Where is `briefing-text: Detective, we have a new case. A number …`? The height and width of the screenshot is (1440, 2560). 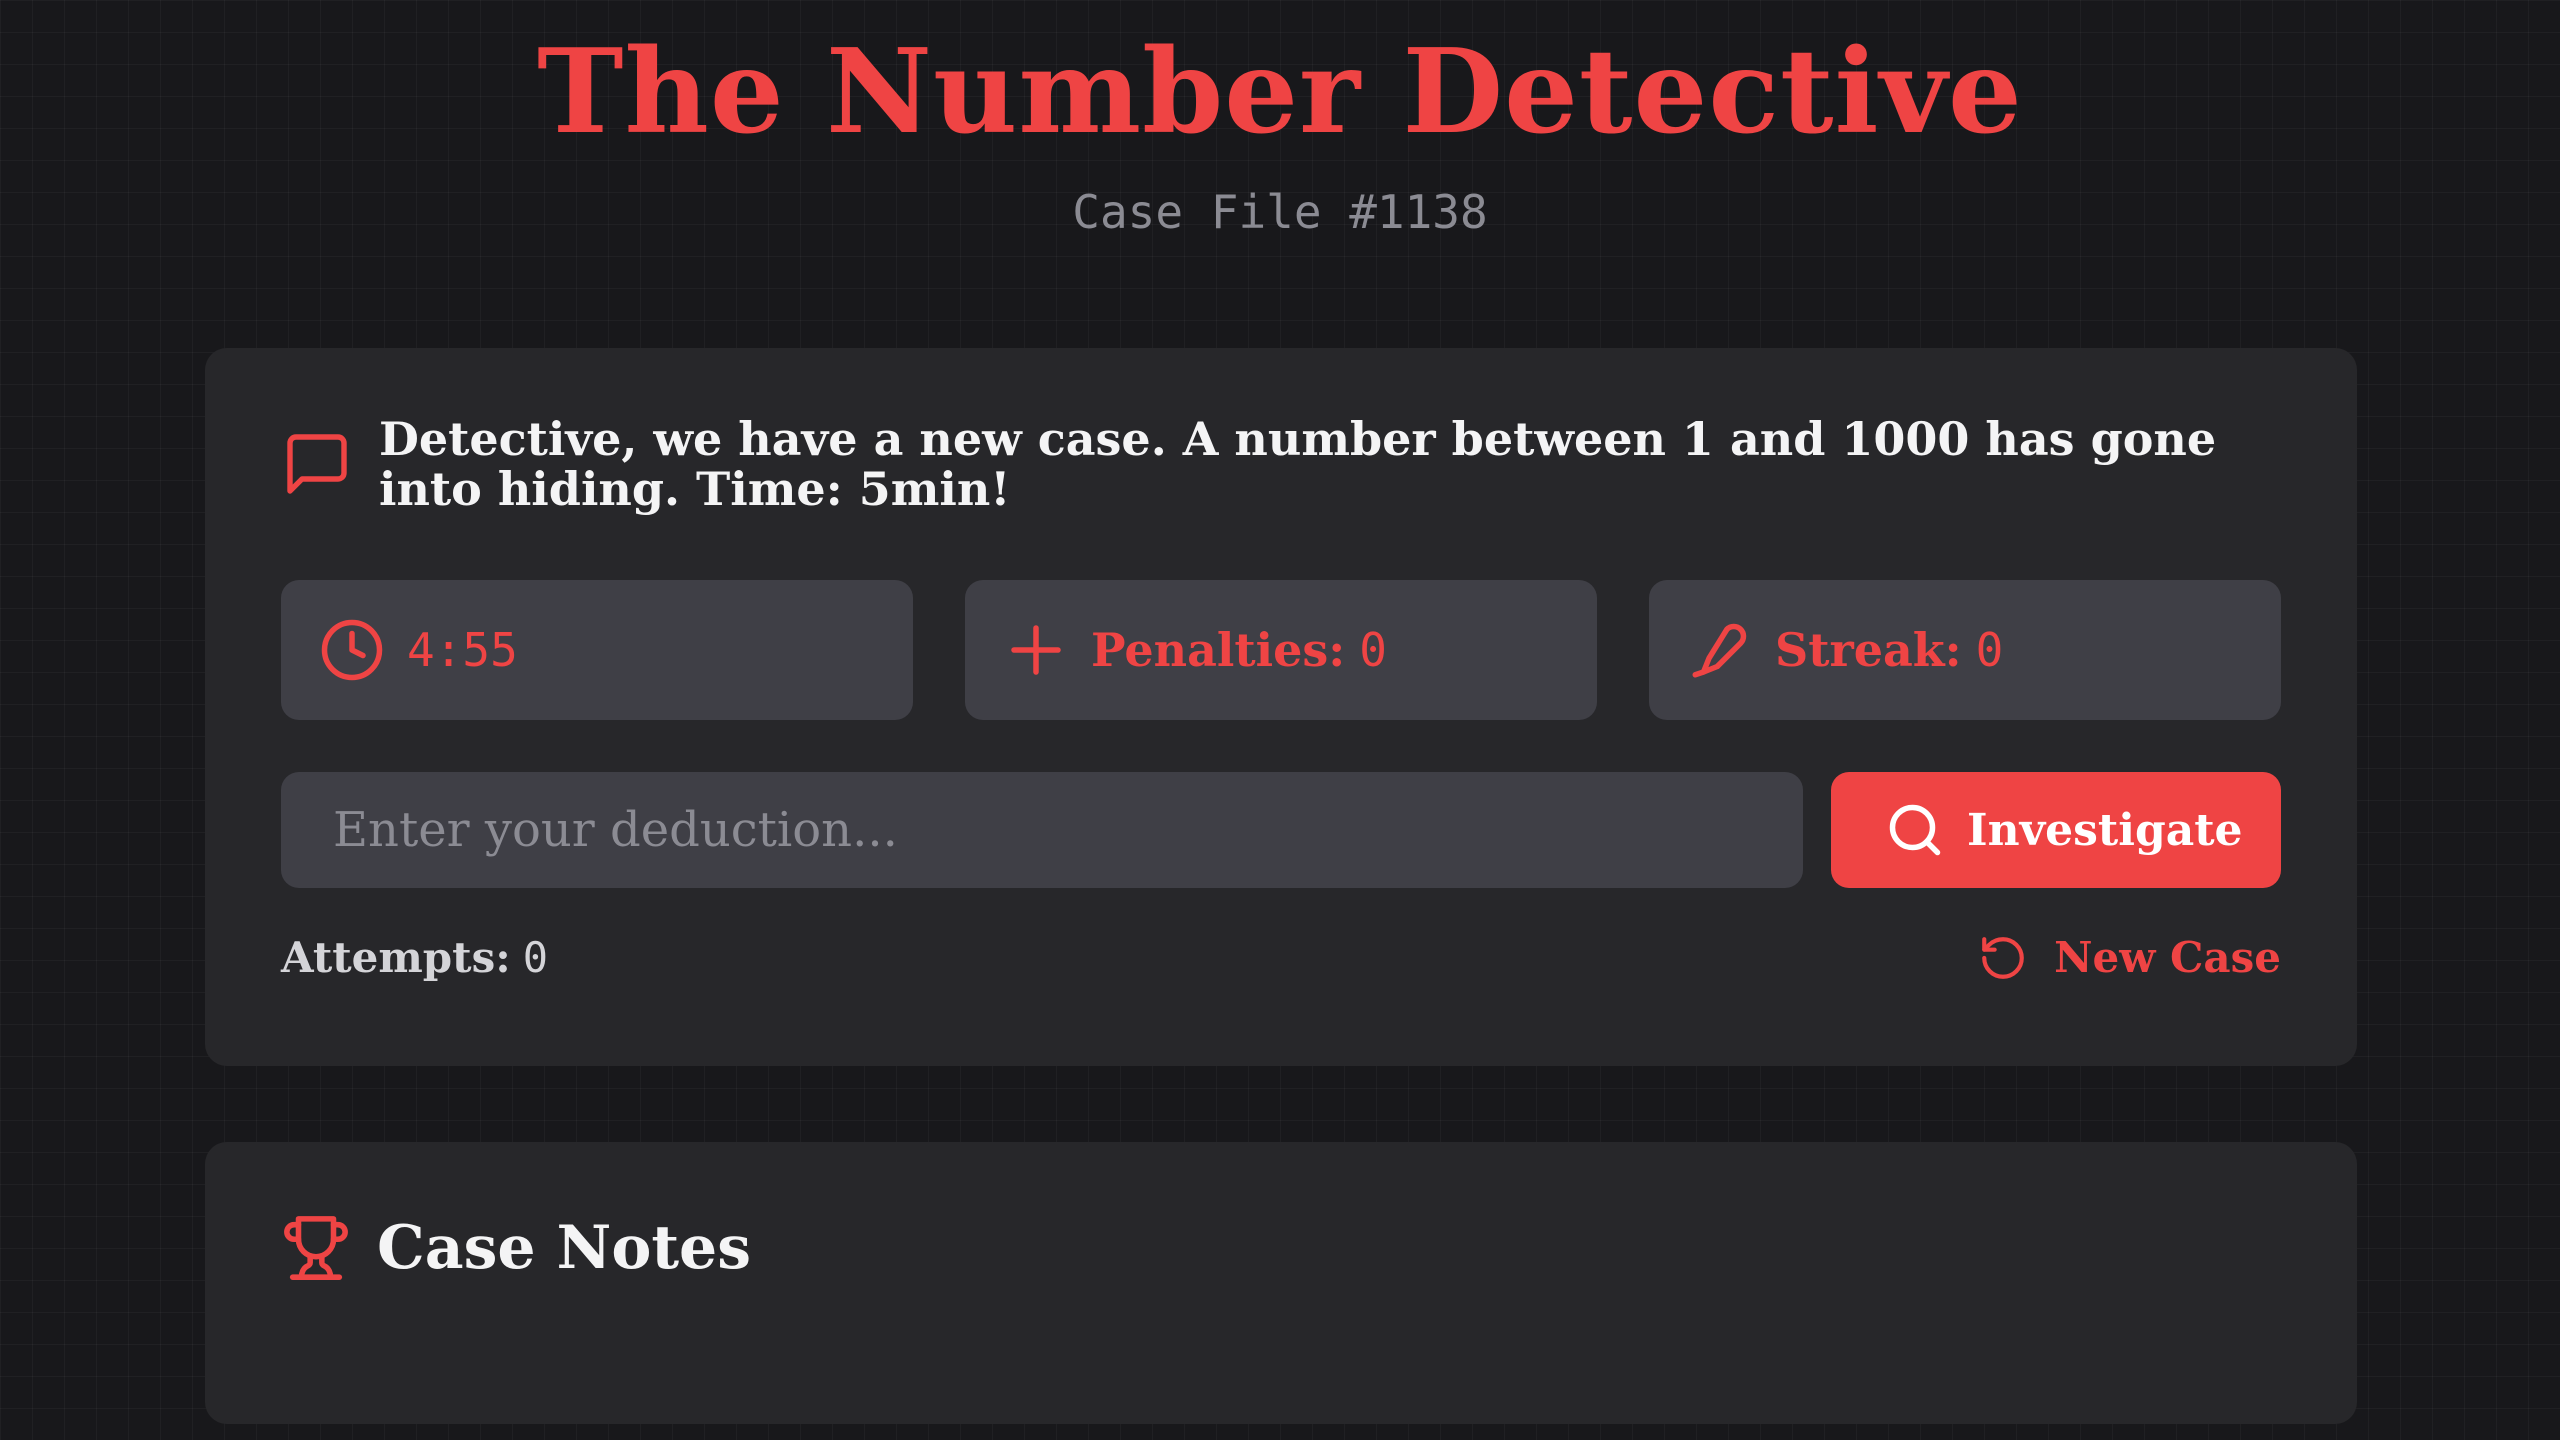
briefing-text: Detective, we have a new case. A number … is located at coordinates (1298, 464).